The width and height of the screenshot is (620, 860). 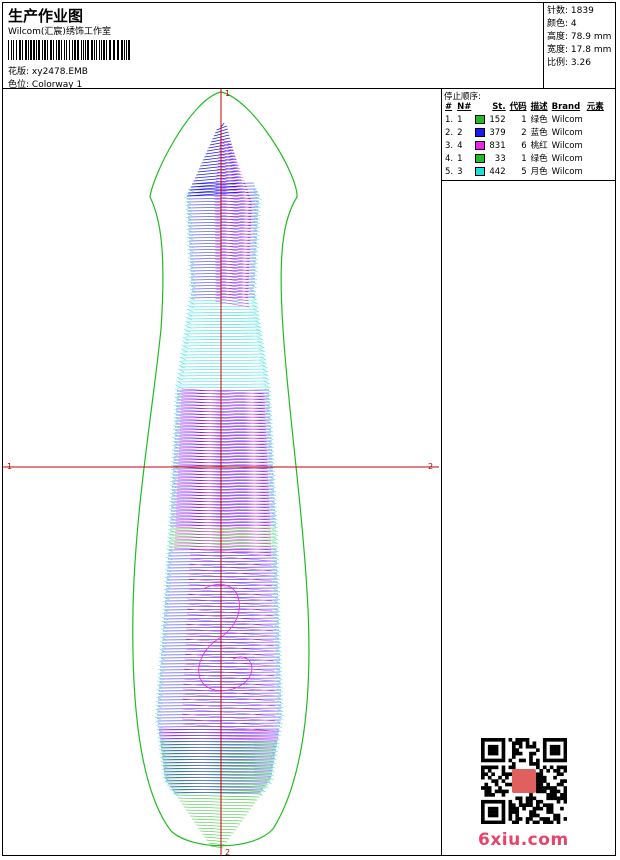 What do you see at coordinates (46, 16) in the screenshot?
I see `page-title: 生产作业图` at bounding box center [46, 16].